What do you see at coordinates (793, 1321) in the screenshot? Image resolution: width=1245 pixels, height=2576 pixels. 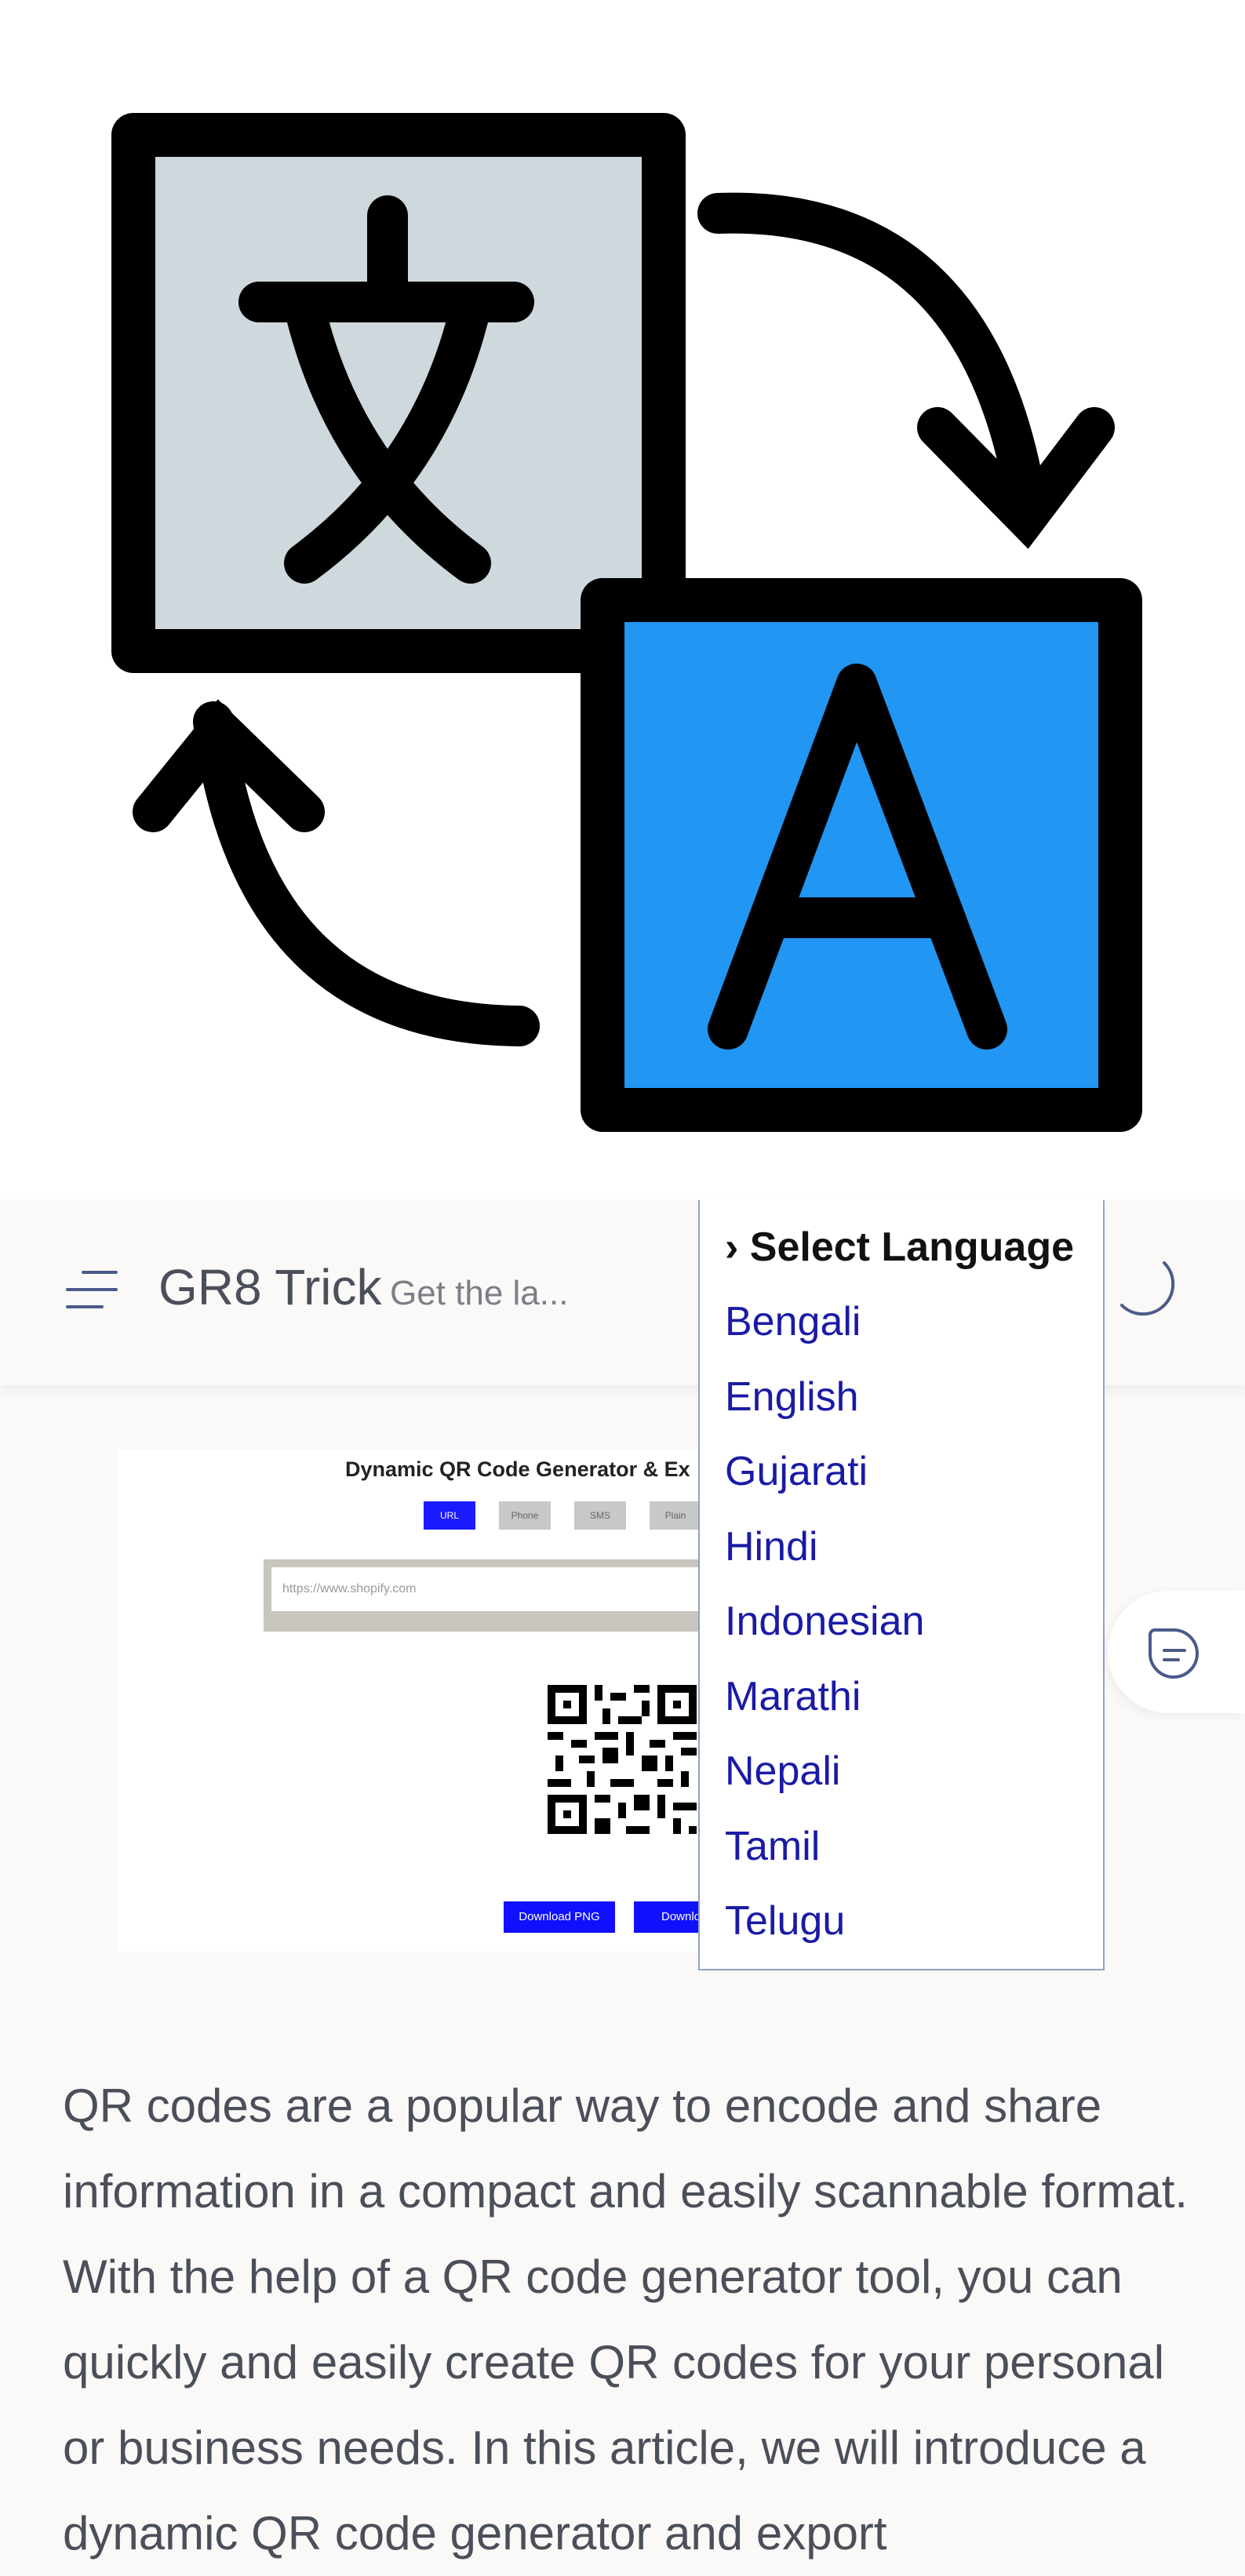 I see `language-option-bengali: Bengali` at bounding box center [793, 1321].